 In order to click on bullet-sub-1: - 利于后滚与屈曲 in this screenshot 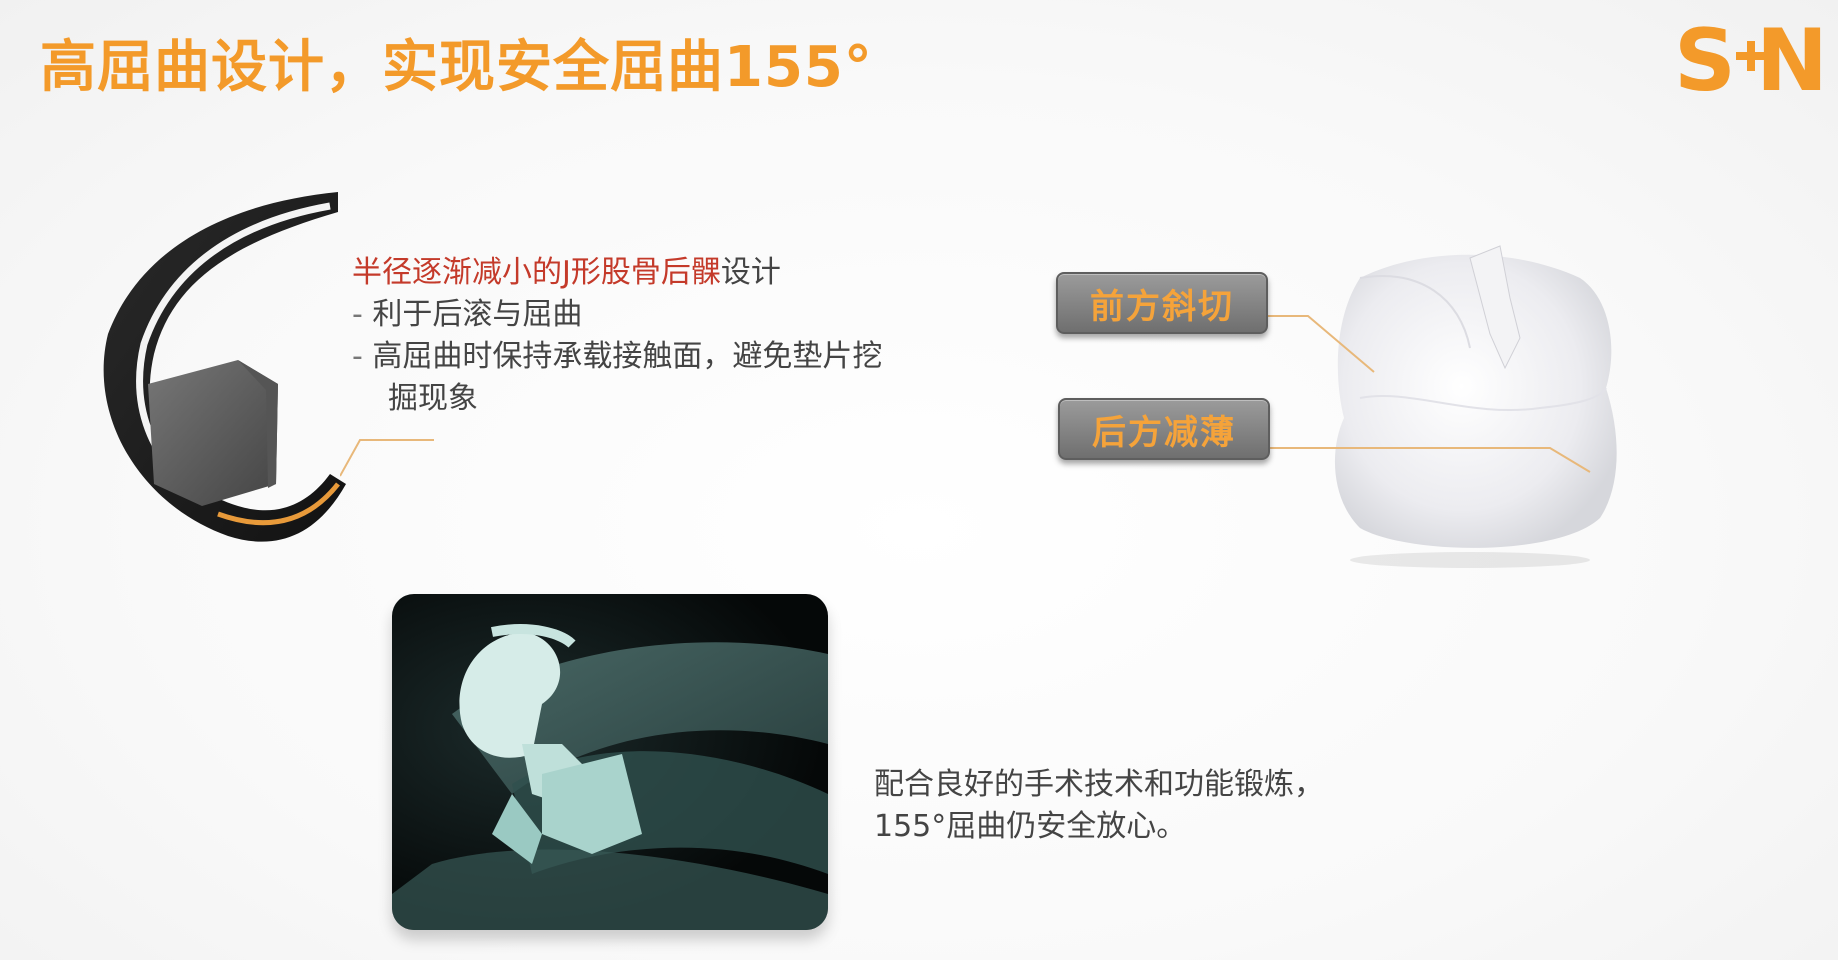, I will do `click(617, 315)`.